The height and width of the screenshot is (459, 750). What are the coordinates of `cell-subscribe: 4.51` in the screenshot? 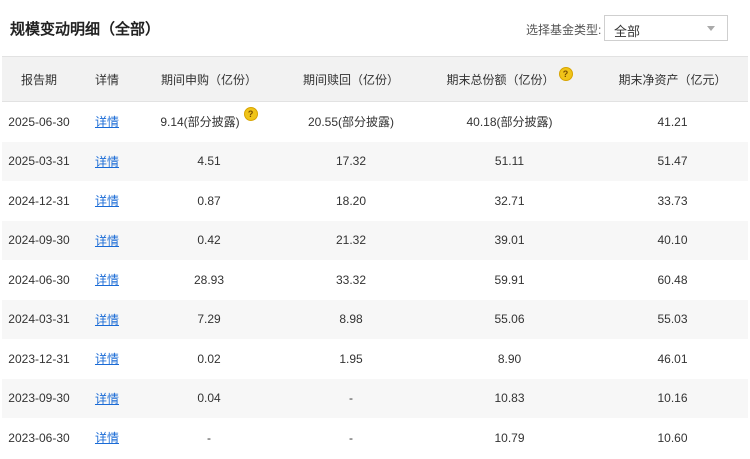 It's located at (209, 161).